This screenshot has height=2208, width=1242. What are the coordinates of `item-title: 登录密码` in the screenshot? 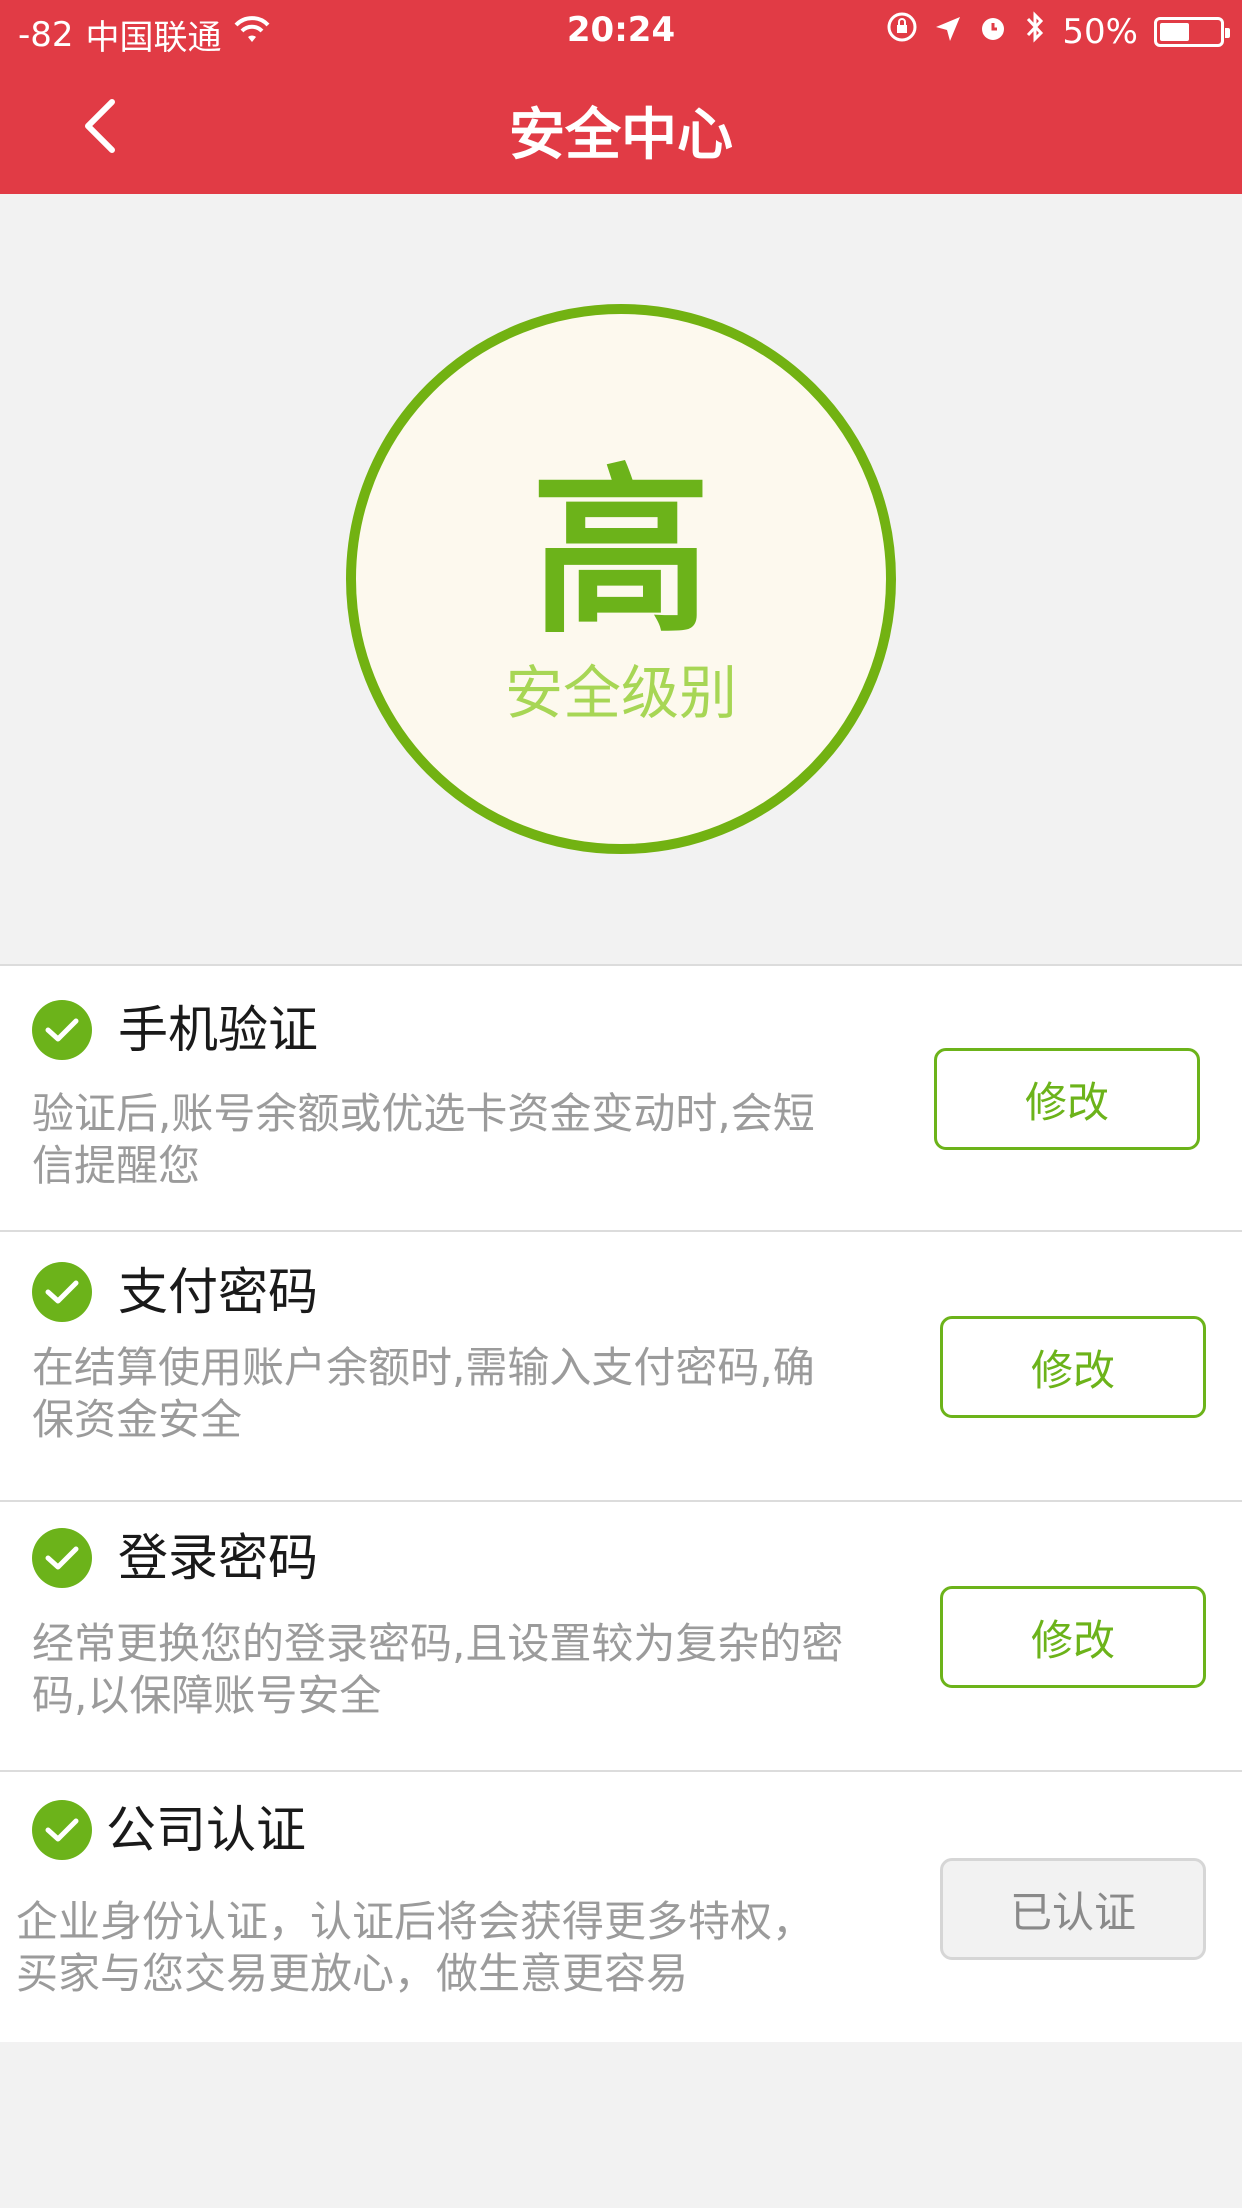 It's located at (218, 1558).